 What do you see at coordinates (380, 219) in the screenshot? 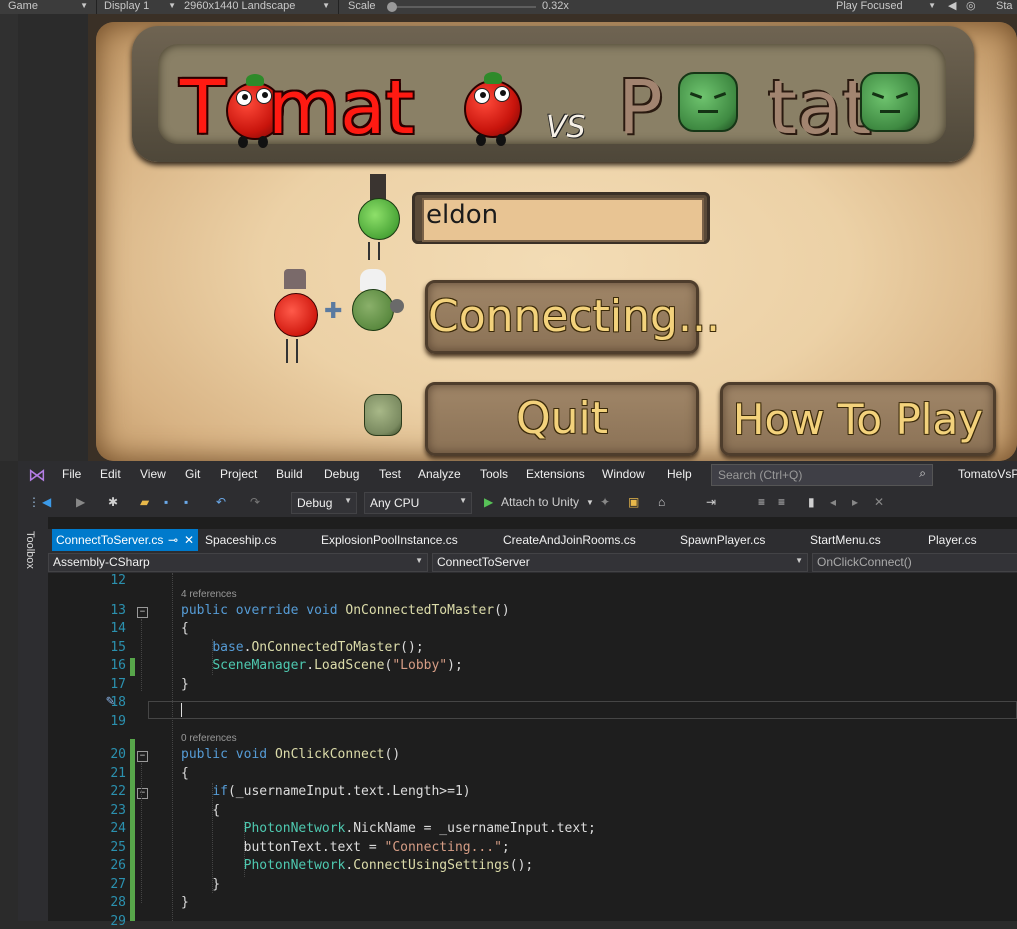
I see `potato-character-icon` at bounding box center [380, 219].